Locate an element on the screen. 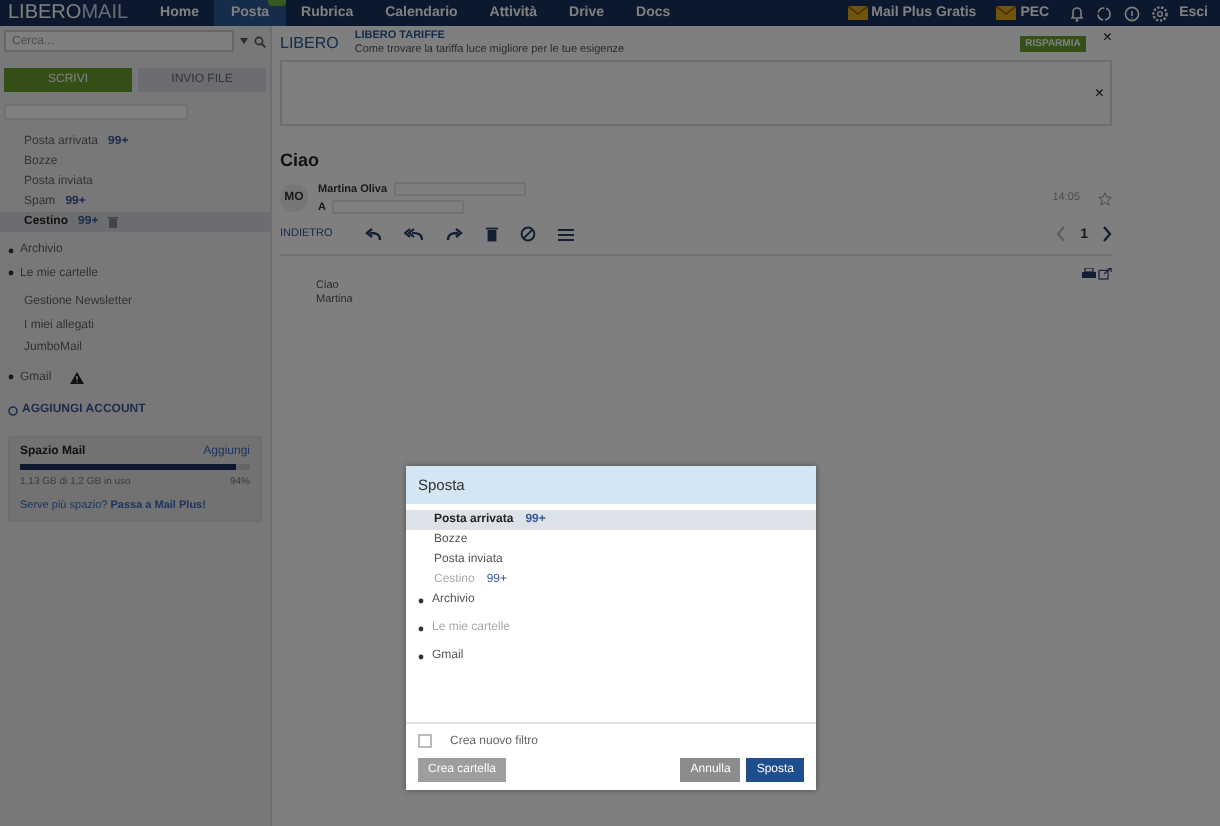 This screenshot has height=826, width=1220. external-link-icon is located at coordinates (1105, 274).